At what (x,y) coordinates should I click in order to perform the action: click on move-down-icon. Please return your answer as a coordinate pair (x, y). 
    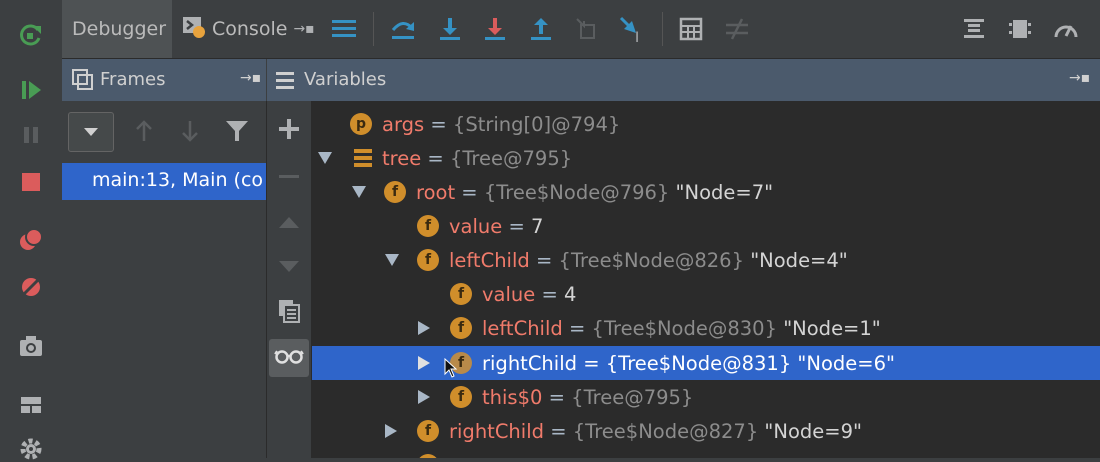
    Looking at the image, I should click on (289, 268).